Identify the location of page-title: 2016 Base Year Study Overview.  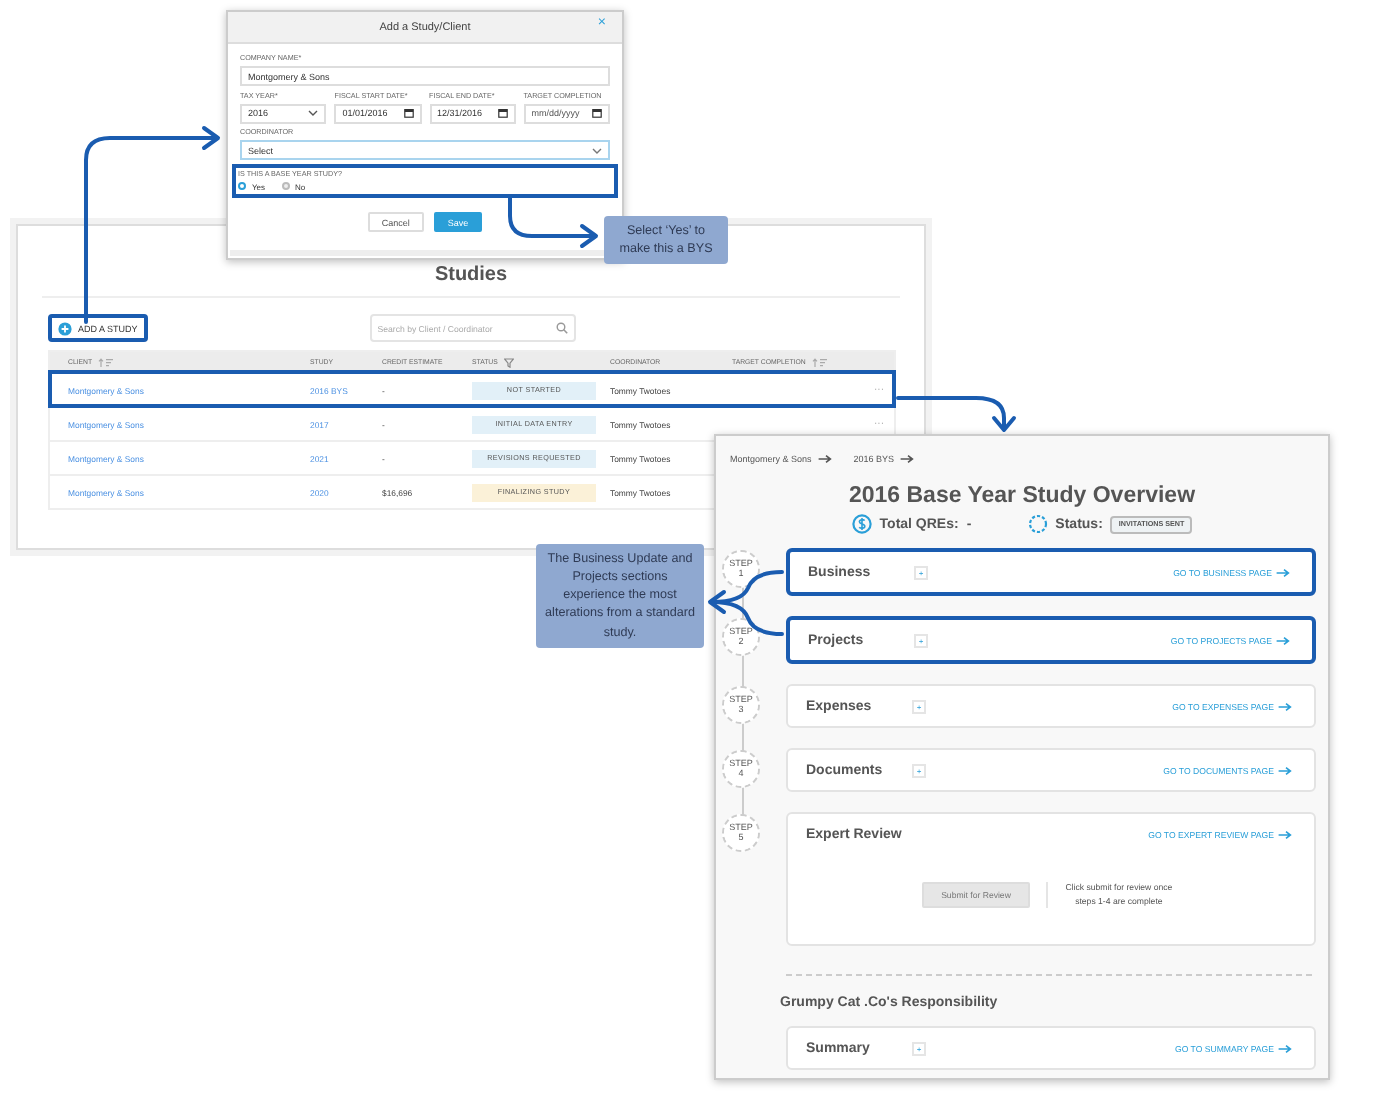
(1022, 496).